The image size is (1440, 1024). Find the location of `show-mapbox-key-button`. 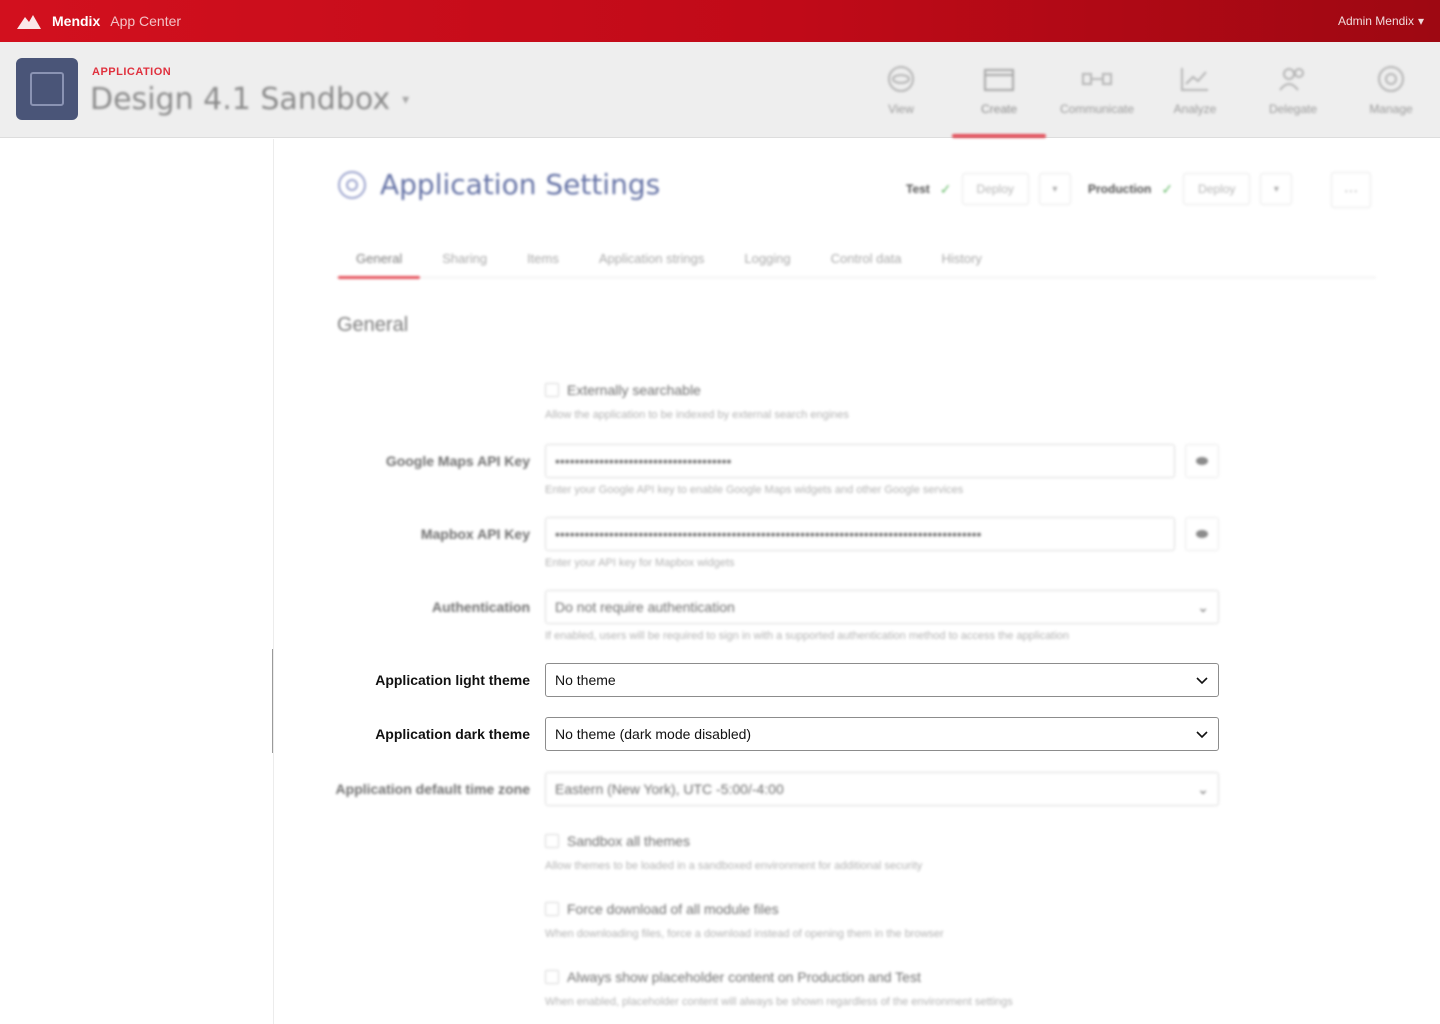

show-mapbox-key-button is located at coordinates (1202, 534).